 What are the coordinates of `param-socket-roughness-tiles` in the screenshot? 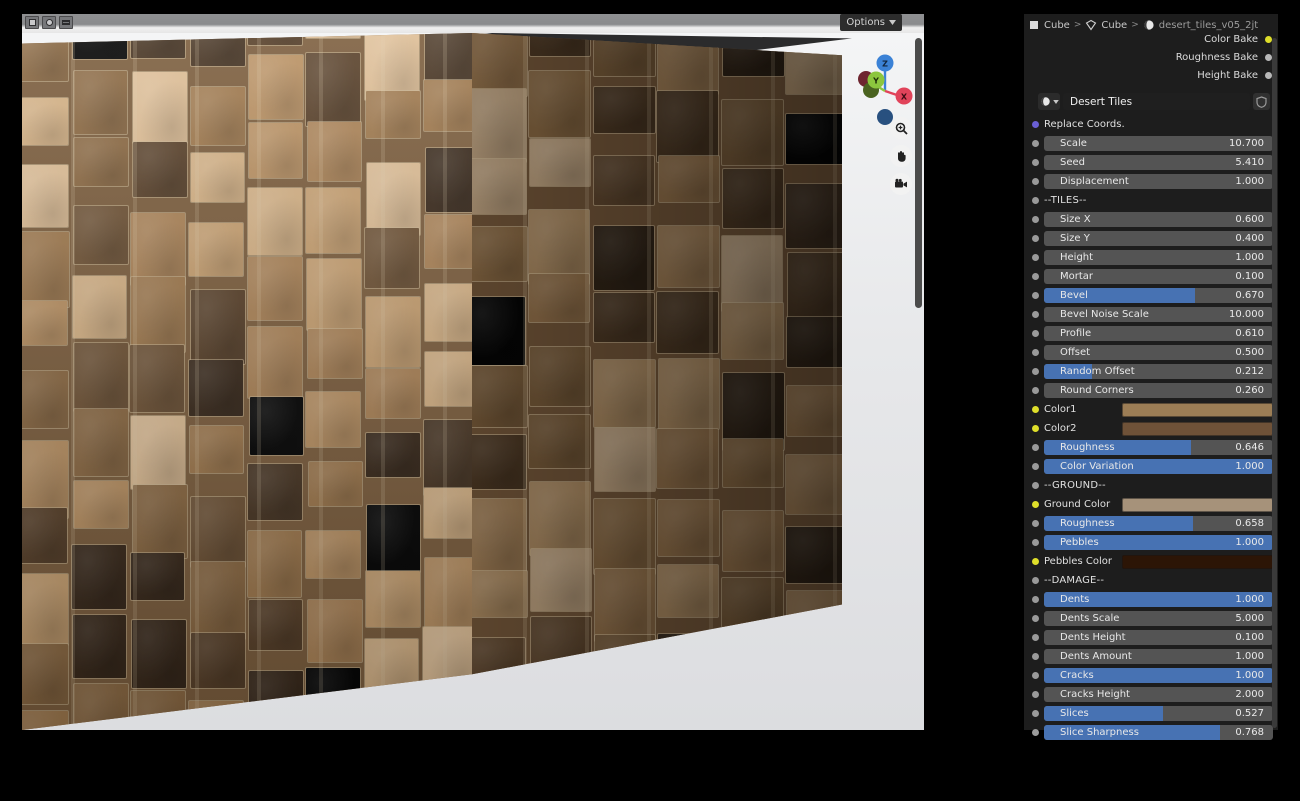 It's located at (1035, 447).